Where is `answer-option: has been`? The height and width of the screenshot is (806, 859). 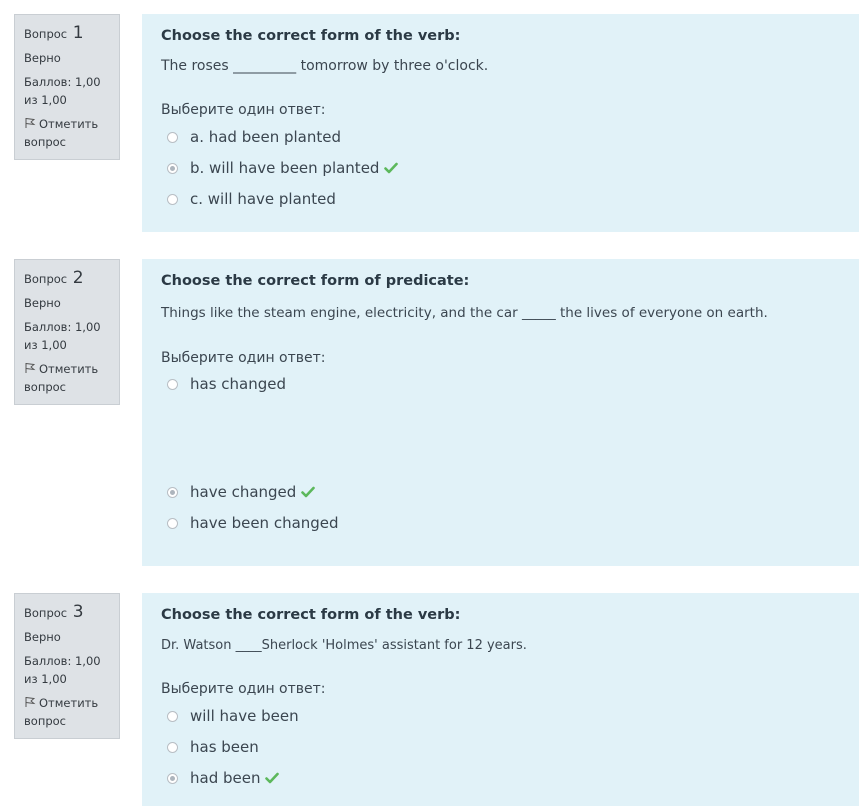
answer-option: has been is located at coordinates (213, 747).